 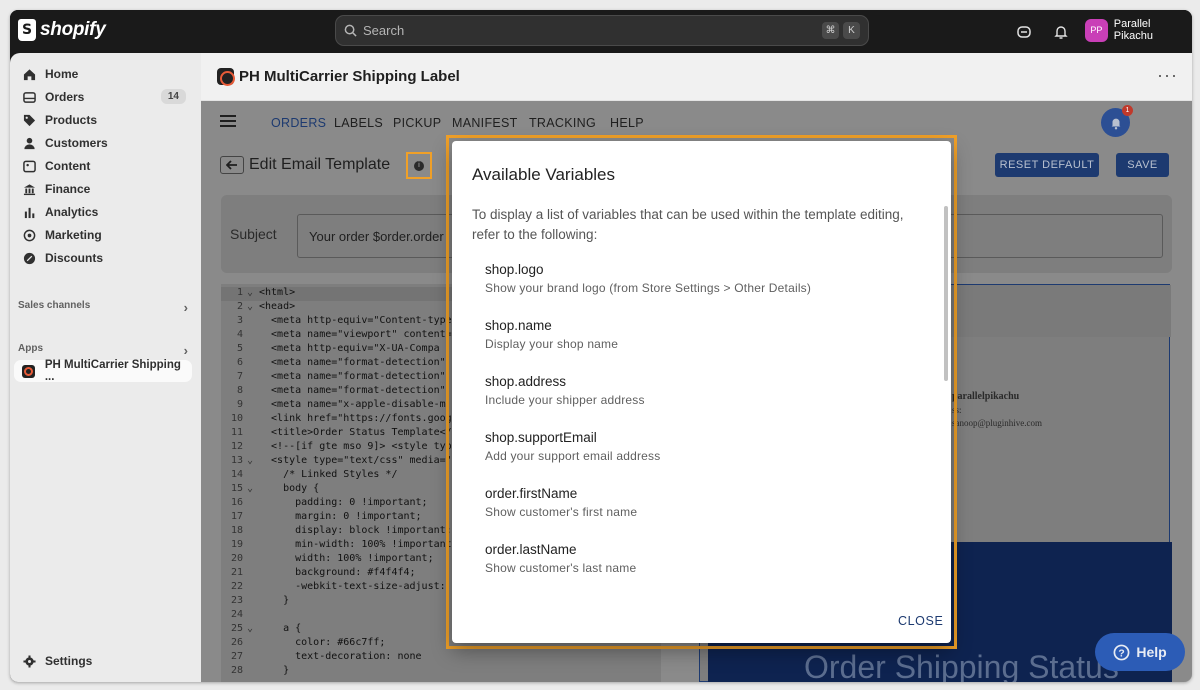 I want to click on sidebar-item-marketing: Marketing, so click(x=103, y=235).